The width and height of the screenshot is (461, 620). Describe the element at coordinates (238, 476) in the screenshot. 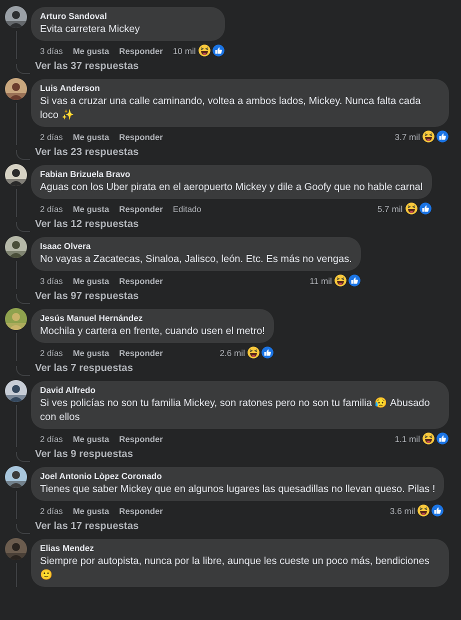

I see `commenter-name: Joel Antonio Lòpez Coronado` at that location.